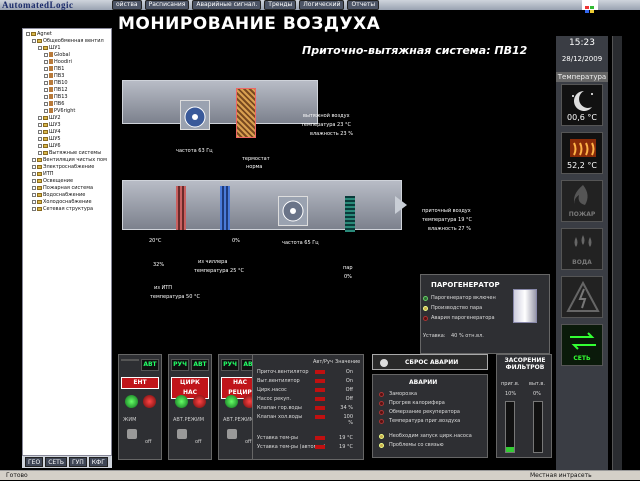 Image resolution: width=640 pixels, height=481 pixels. Describe the element at coordinates (69, 153) in the screenshot. I see `tree-node: Вытяжные системы` at that location.